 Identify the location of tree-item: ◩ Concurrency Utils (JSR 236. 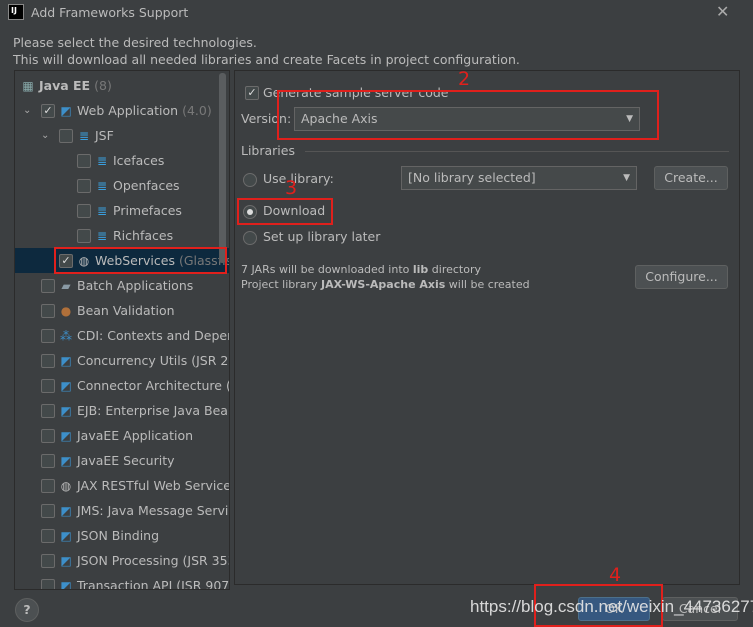
(122, 360).